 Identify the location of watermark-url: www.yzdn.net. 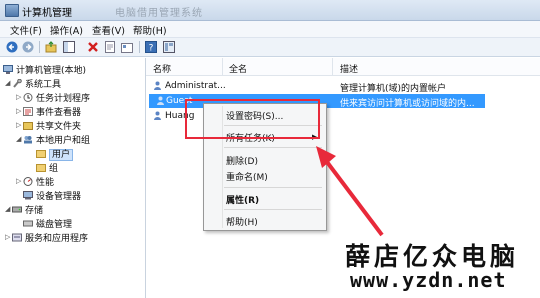
(428, 280).